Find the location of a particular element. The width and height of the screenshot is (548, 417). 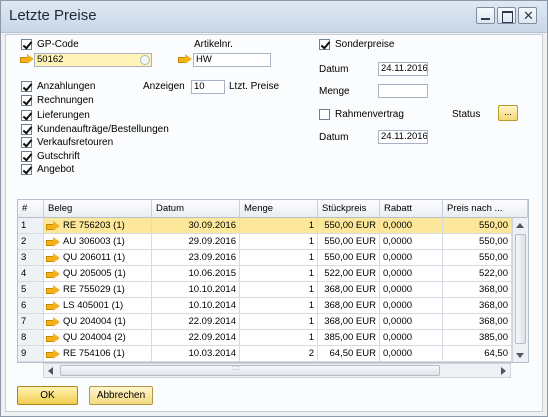

column-header-datum: Datum is located at coordinates (196, 209).